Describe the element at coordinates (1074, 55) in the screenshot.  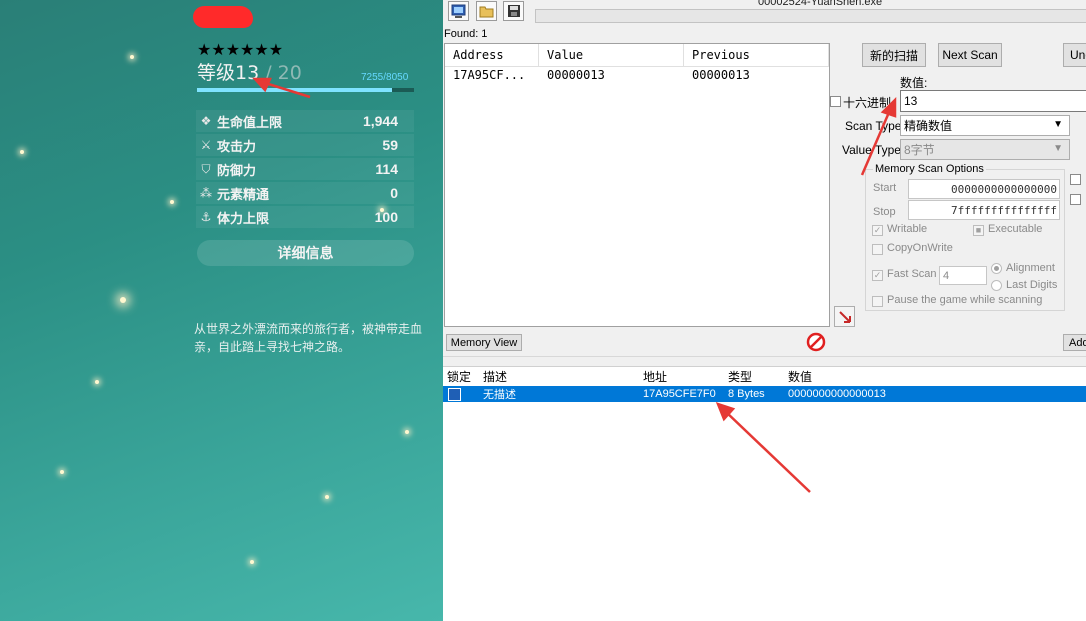
I see `undo-scan-button: Und` at that location.